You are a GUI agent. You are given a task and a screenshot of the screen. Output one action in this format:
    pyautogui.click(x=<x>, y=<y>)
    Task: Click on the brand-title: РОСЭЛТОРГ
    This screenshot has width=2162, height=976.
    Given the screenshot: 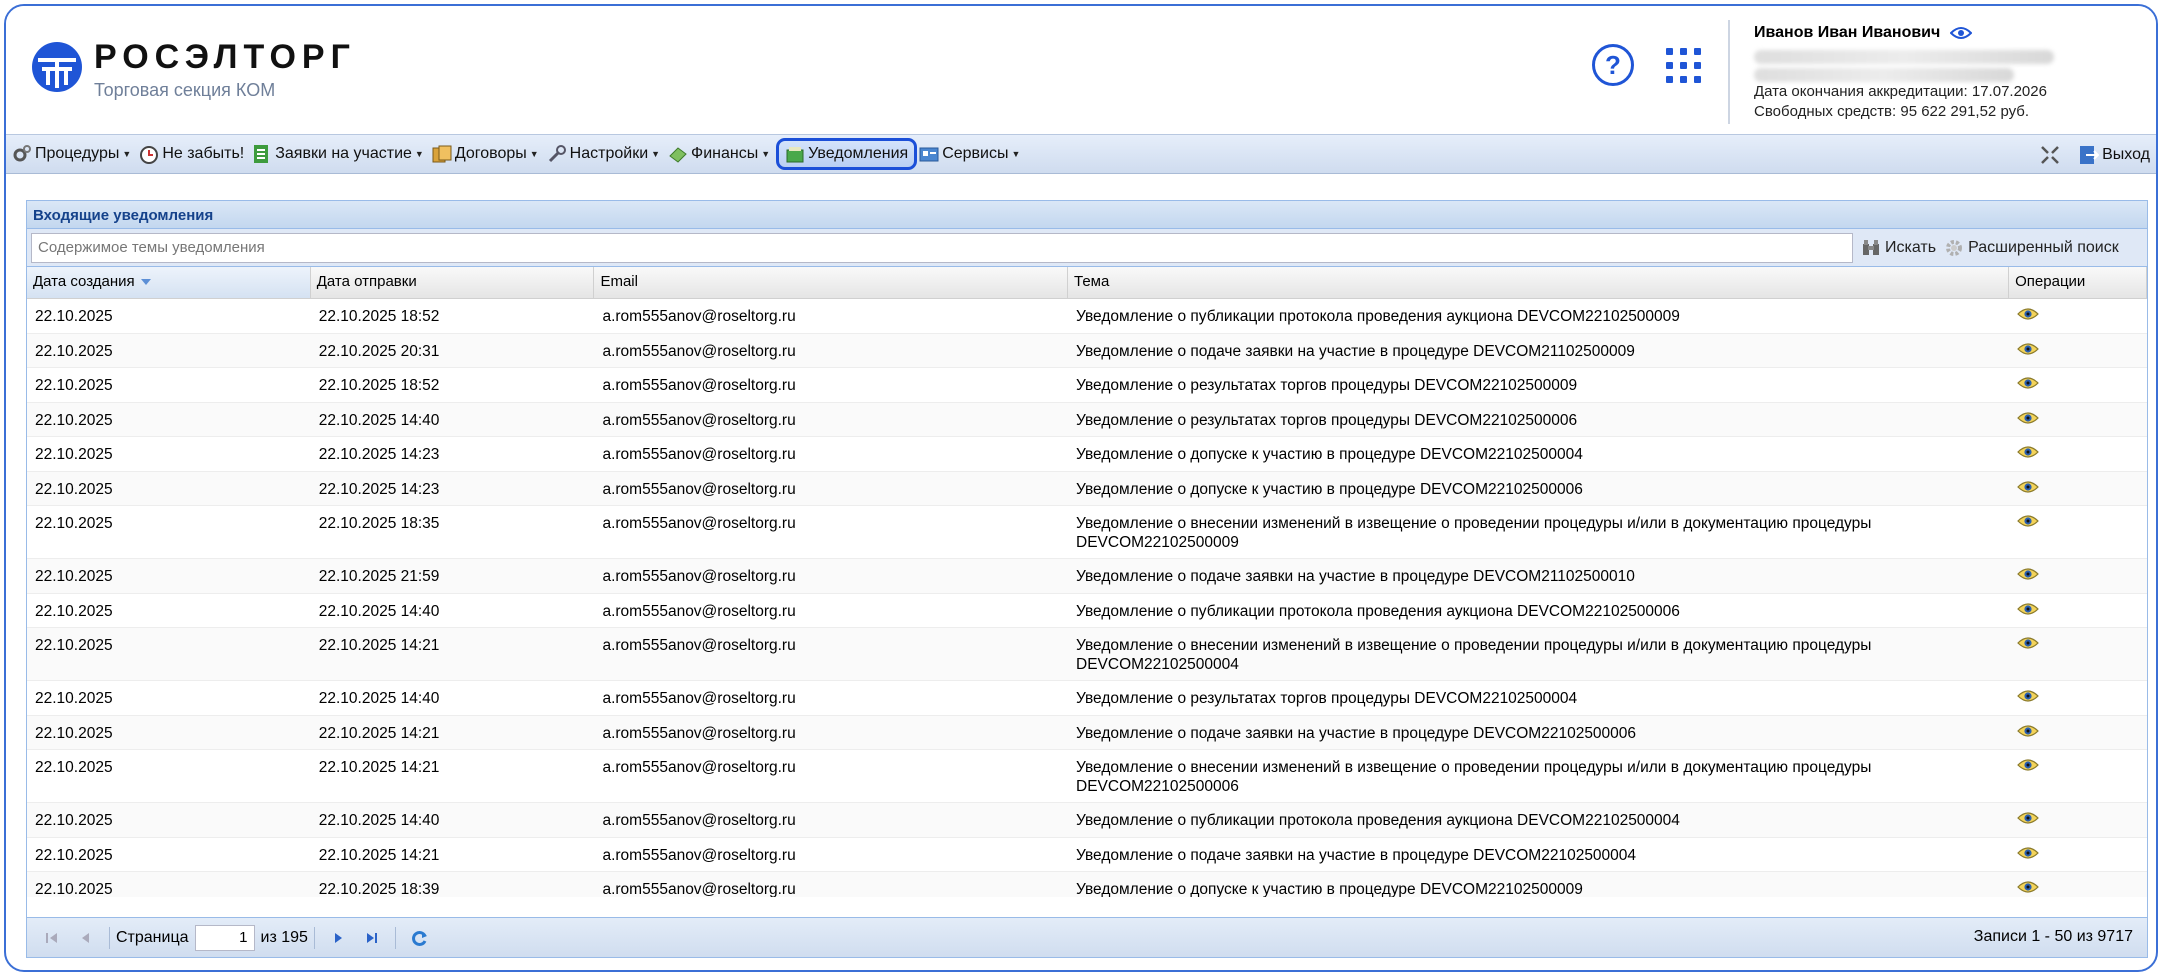 What is the action you would take?
    pyautogui.click(x=225, y=57)
    